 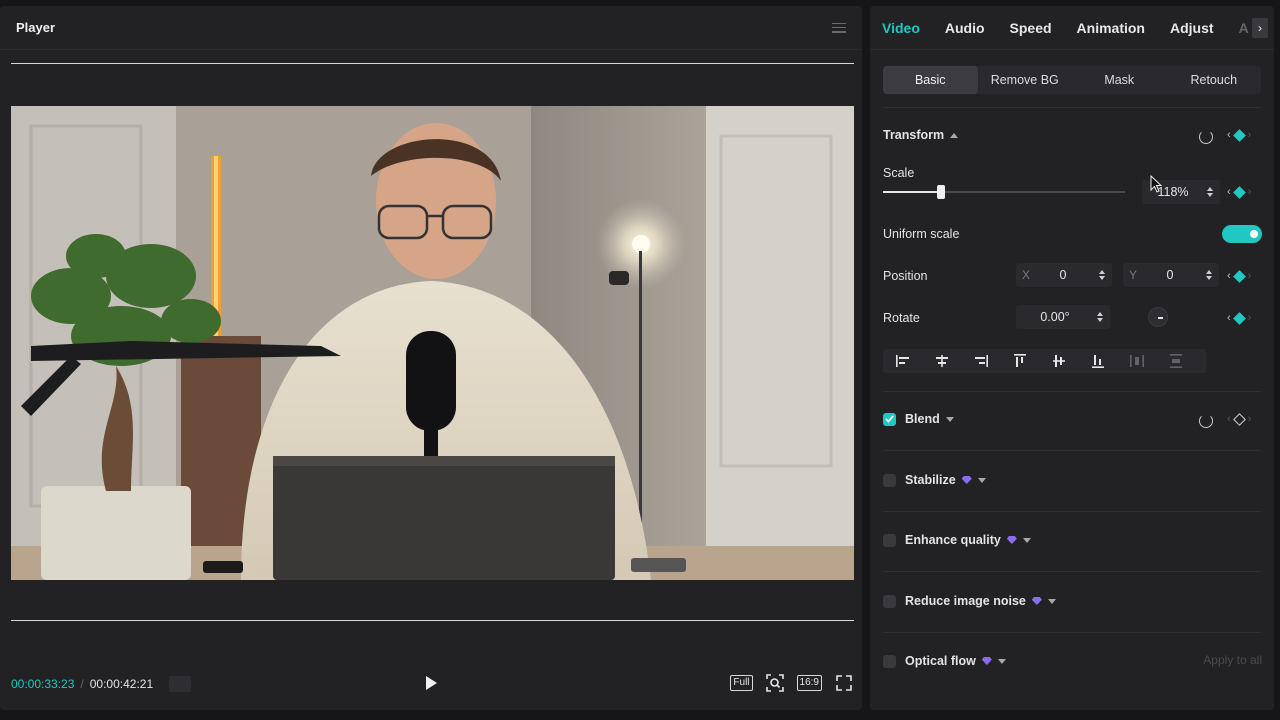 I want to click on uniform-scale-label: Uniform scale, so click(x=921, y=234).